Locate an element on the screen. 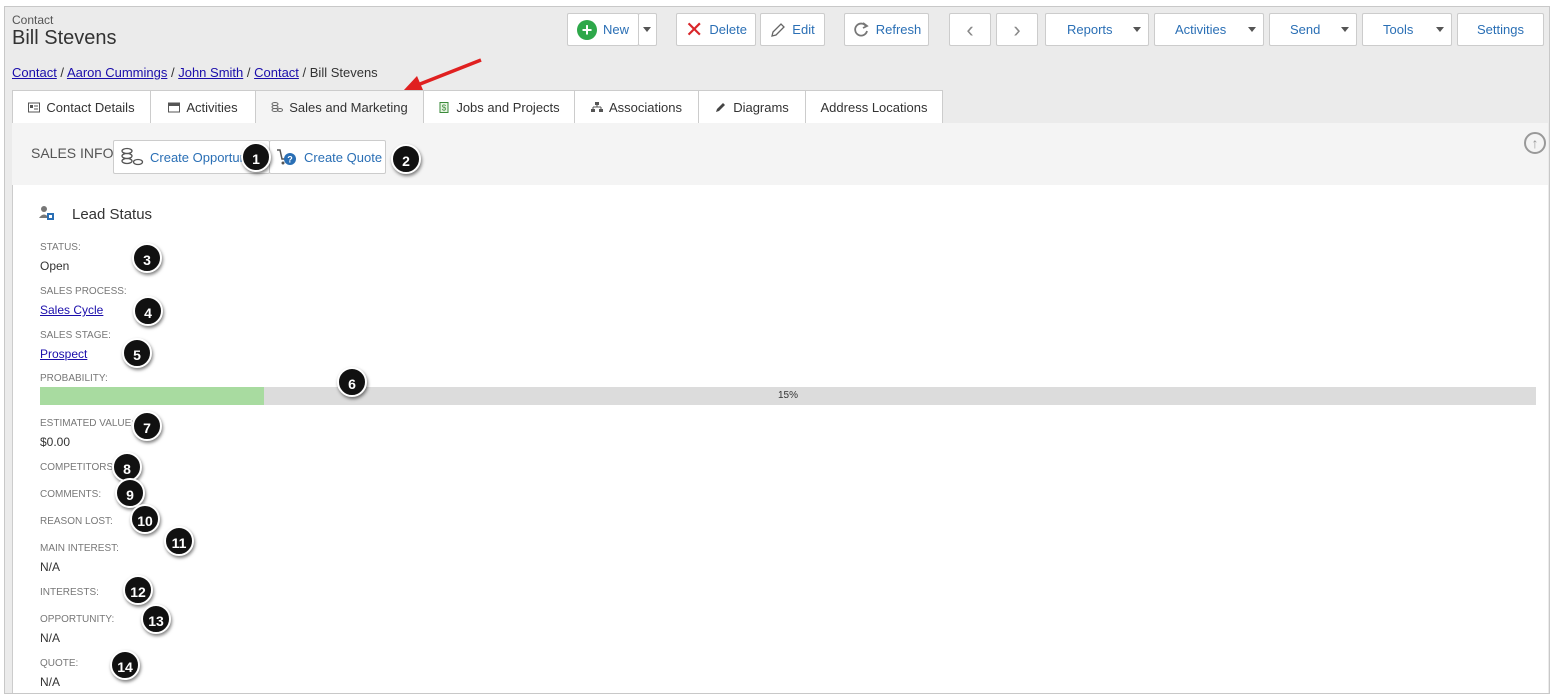  entity-type: Contact is located at coordinates (33, 20).